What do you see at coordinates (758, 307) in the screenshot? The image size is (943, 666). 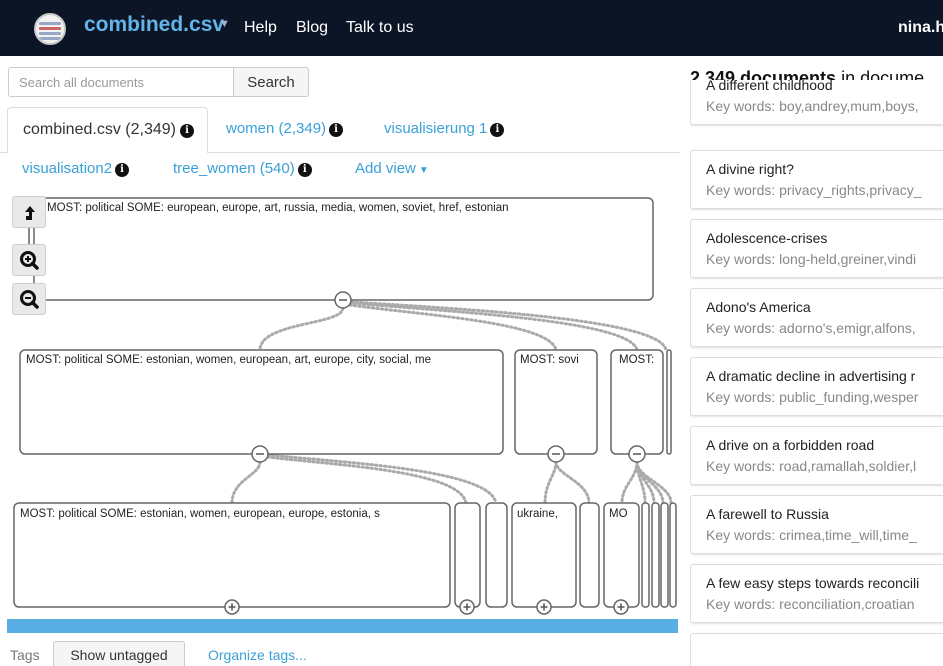 I see `document-title: Adono's America` at bounding box center [758, 307].